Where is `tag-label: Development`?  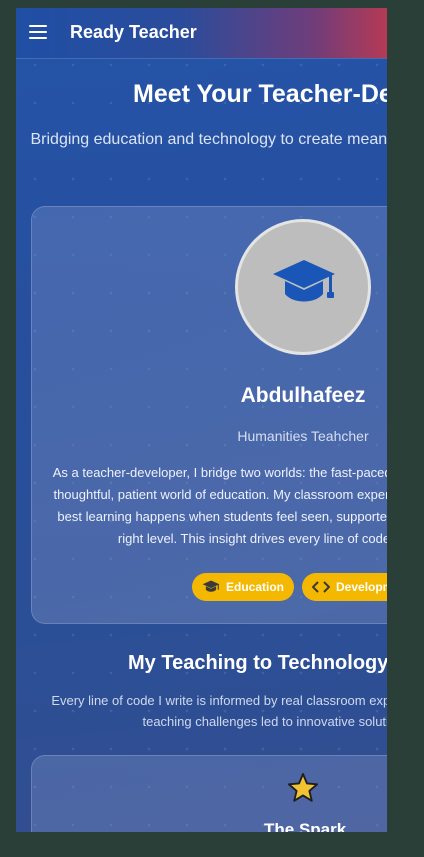
tag-label: Development is located at coordinates (361, 587).